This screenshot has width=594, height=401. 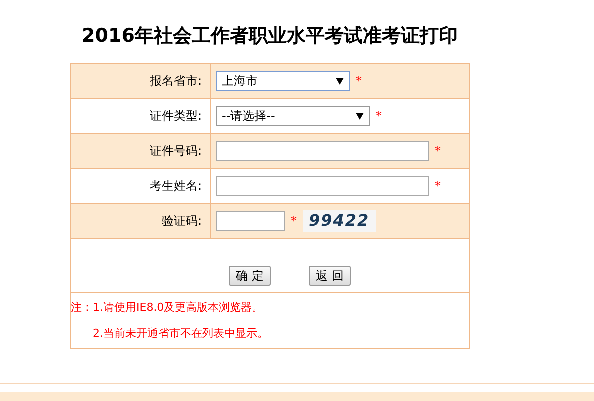 What do you see at coordinates (339, 221) in the screenshot?
I see `captcha-image: 99422` at bounding box center [339, 221].